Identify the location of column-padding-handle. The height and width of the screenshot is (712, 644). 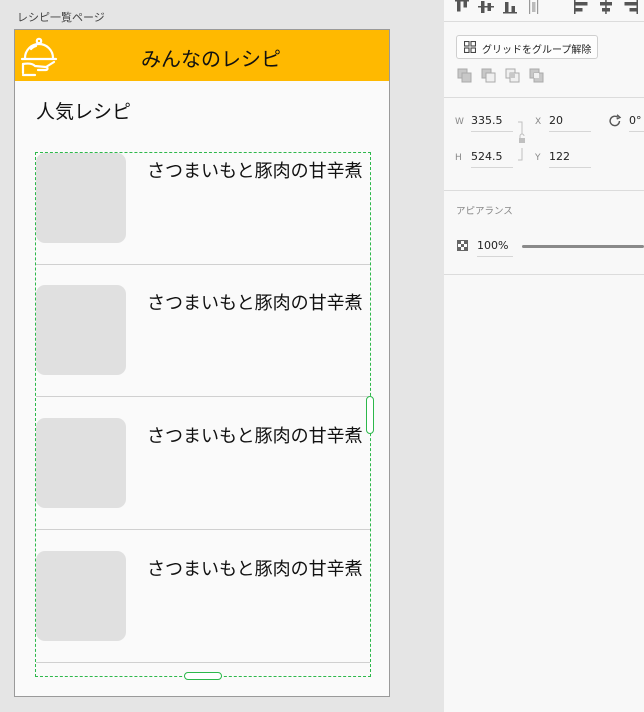
(370, 415).